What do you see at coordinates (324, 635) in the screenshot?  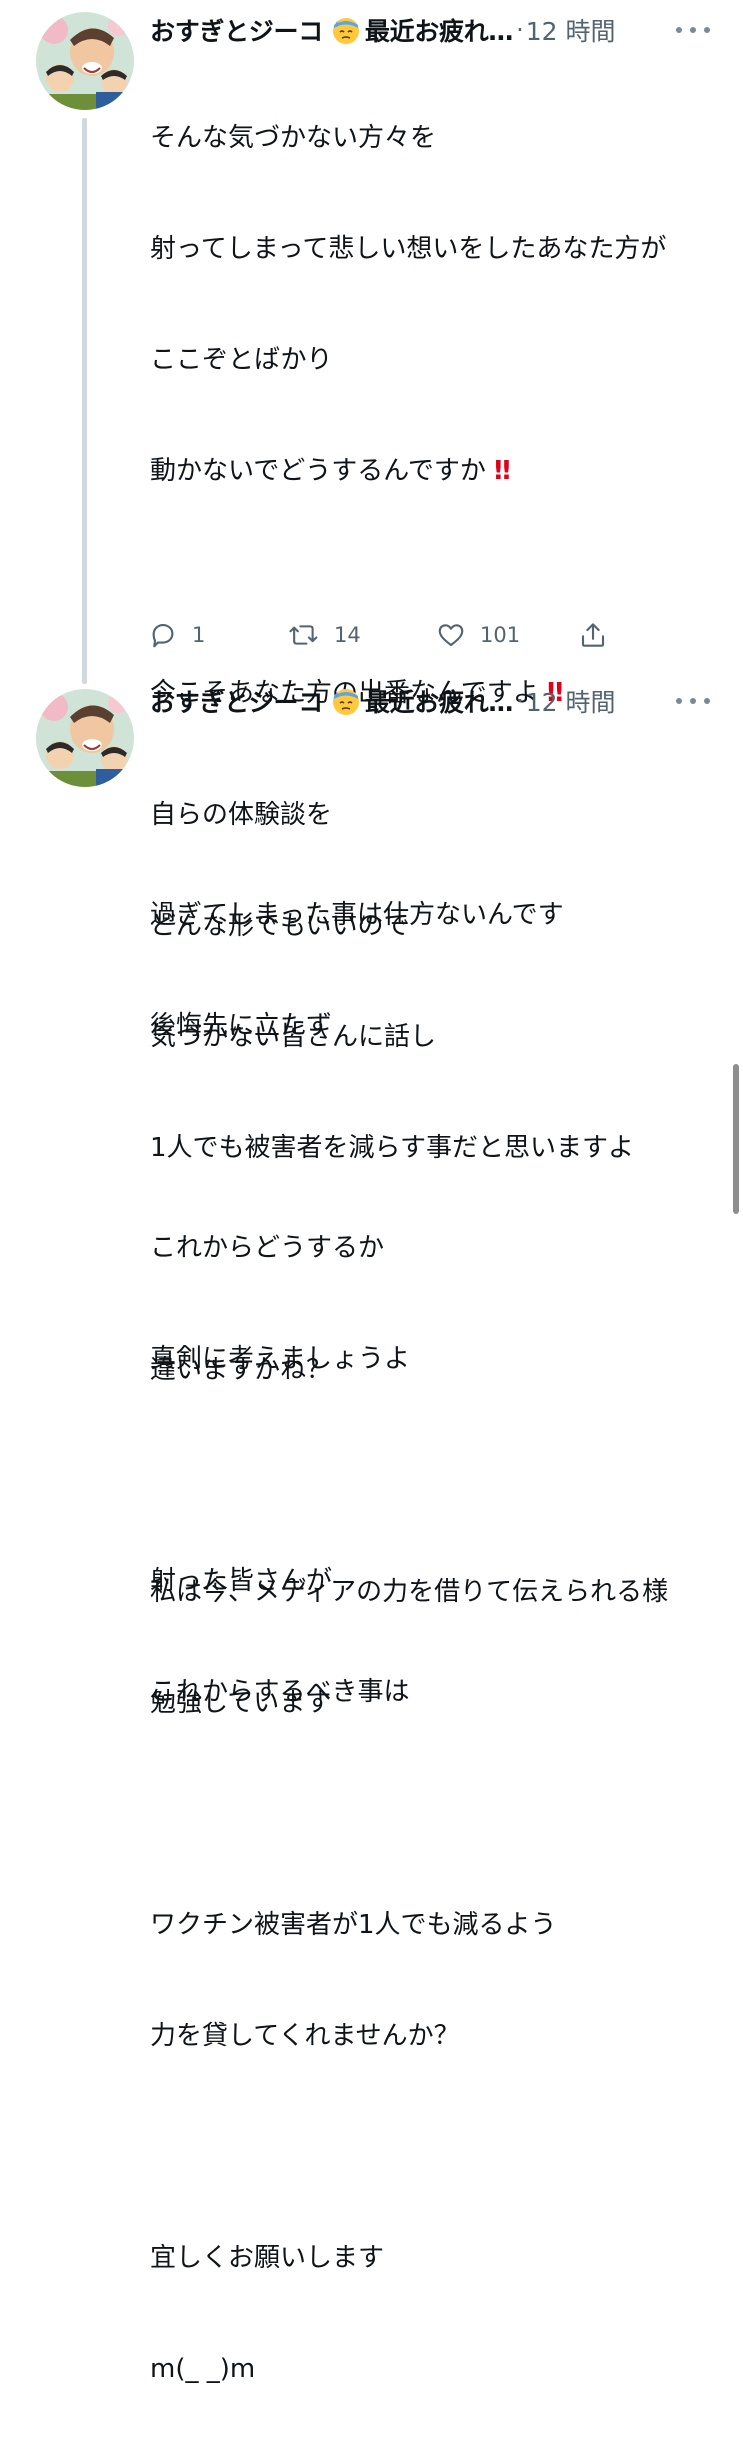 I see `retweet-button: 14` at bounding box center [324, 635].